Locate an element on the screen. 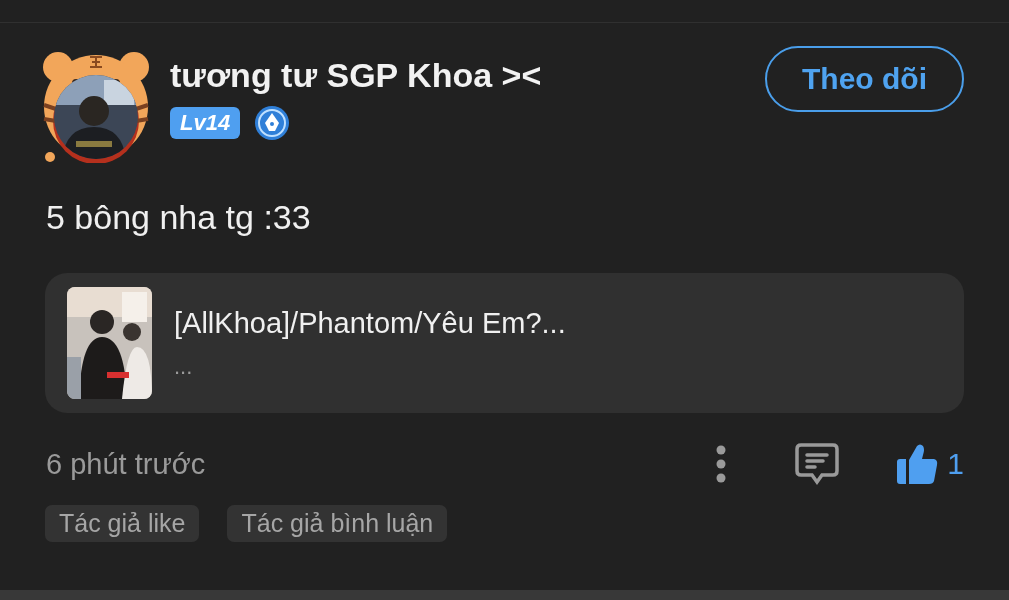 Image resolution: width=1009 pixels, height=600 pixels. follow-button: Theo dõi is located at coordinates (864, 79).